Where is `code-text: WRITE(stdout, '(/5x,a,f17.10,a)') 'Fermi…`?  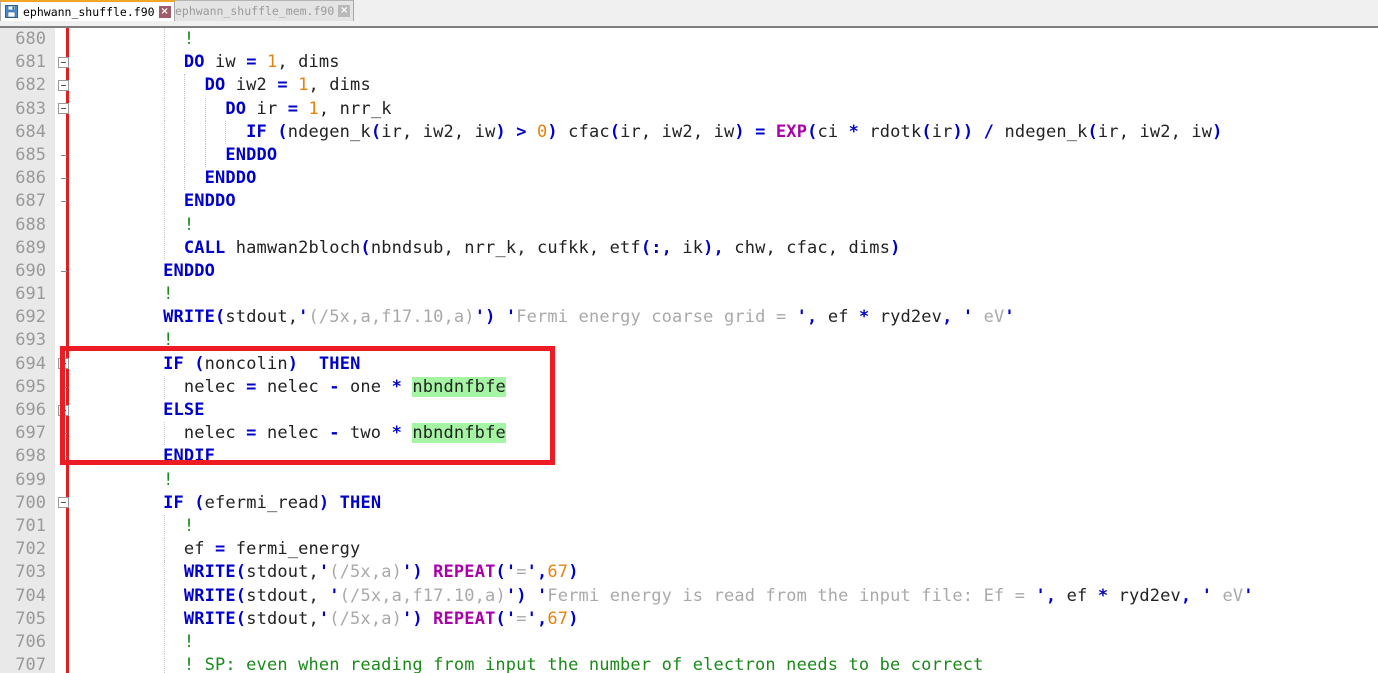
code-text: WRITE(stdout, '(/5x,a,f17.10,a)') 'Fermi… is located at coordinates (667, 596).